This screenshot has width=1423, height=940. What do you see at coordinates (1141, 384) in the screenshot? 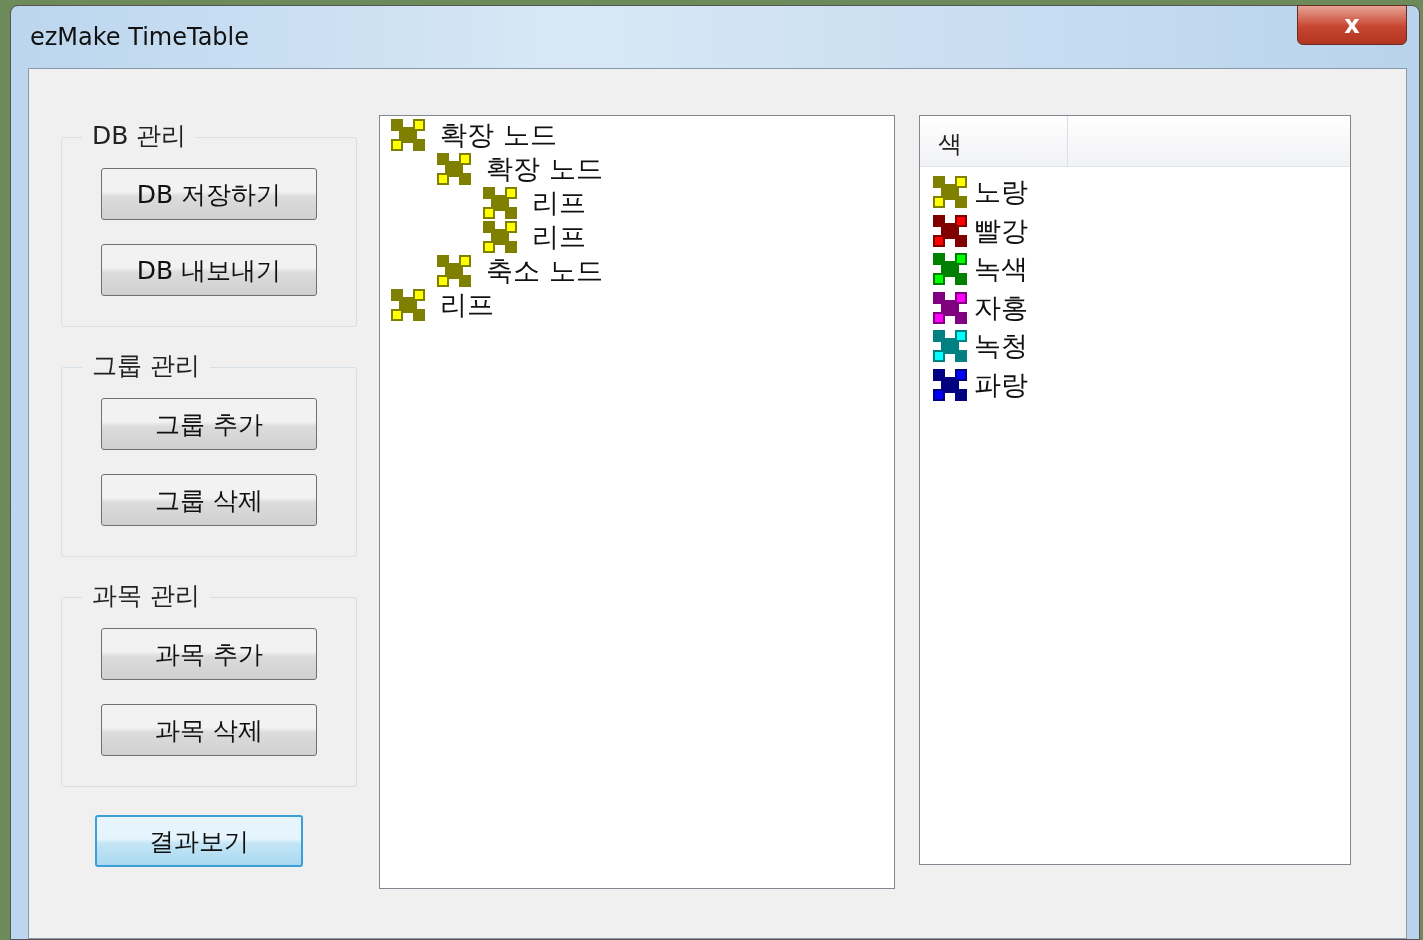
I see `list-item: 파랑` at bounding box center [1141, 384].